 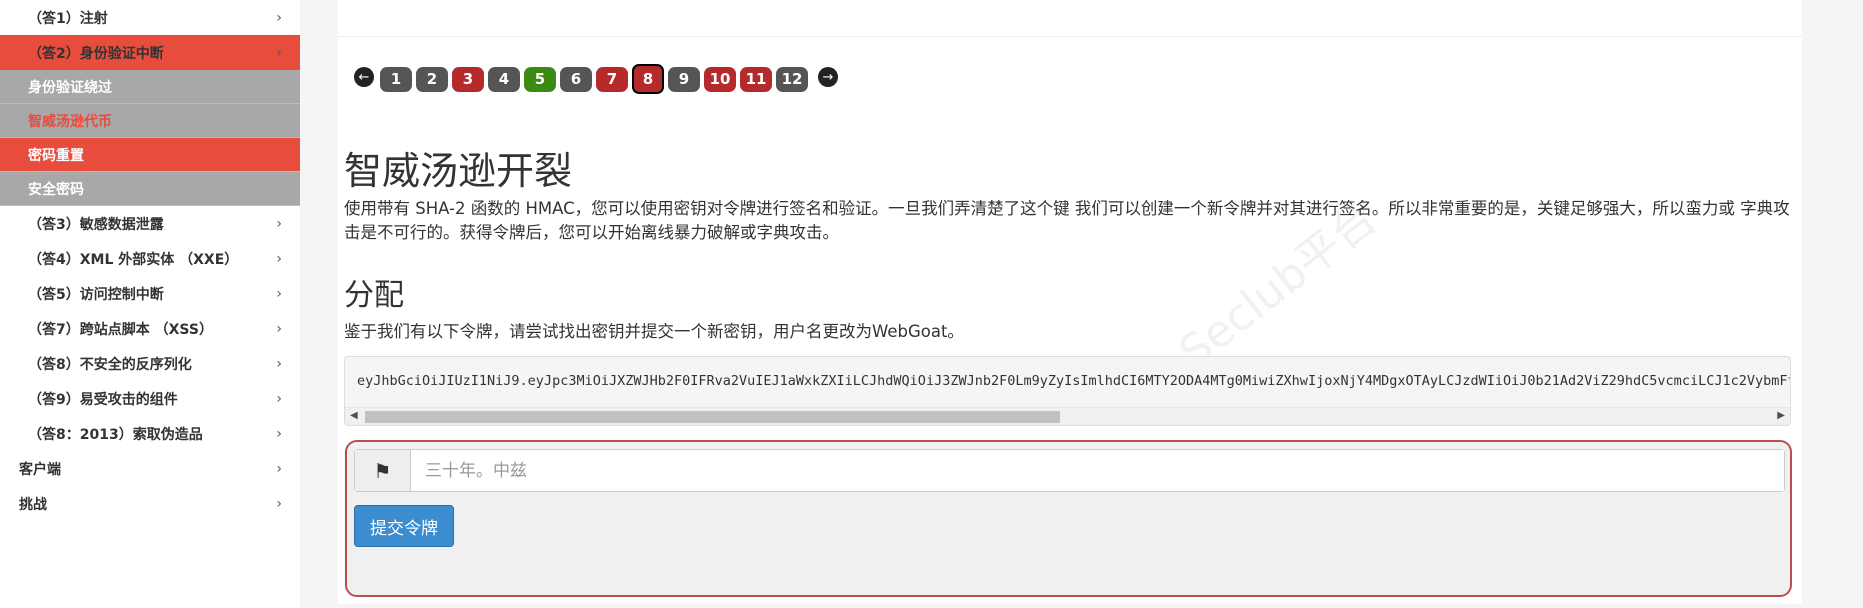 I want to click on divider, so click(x=1070, y=36).